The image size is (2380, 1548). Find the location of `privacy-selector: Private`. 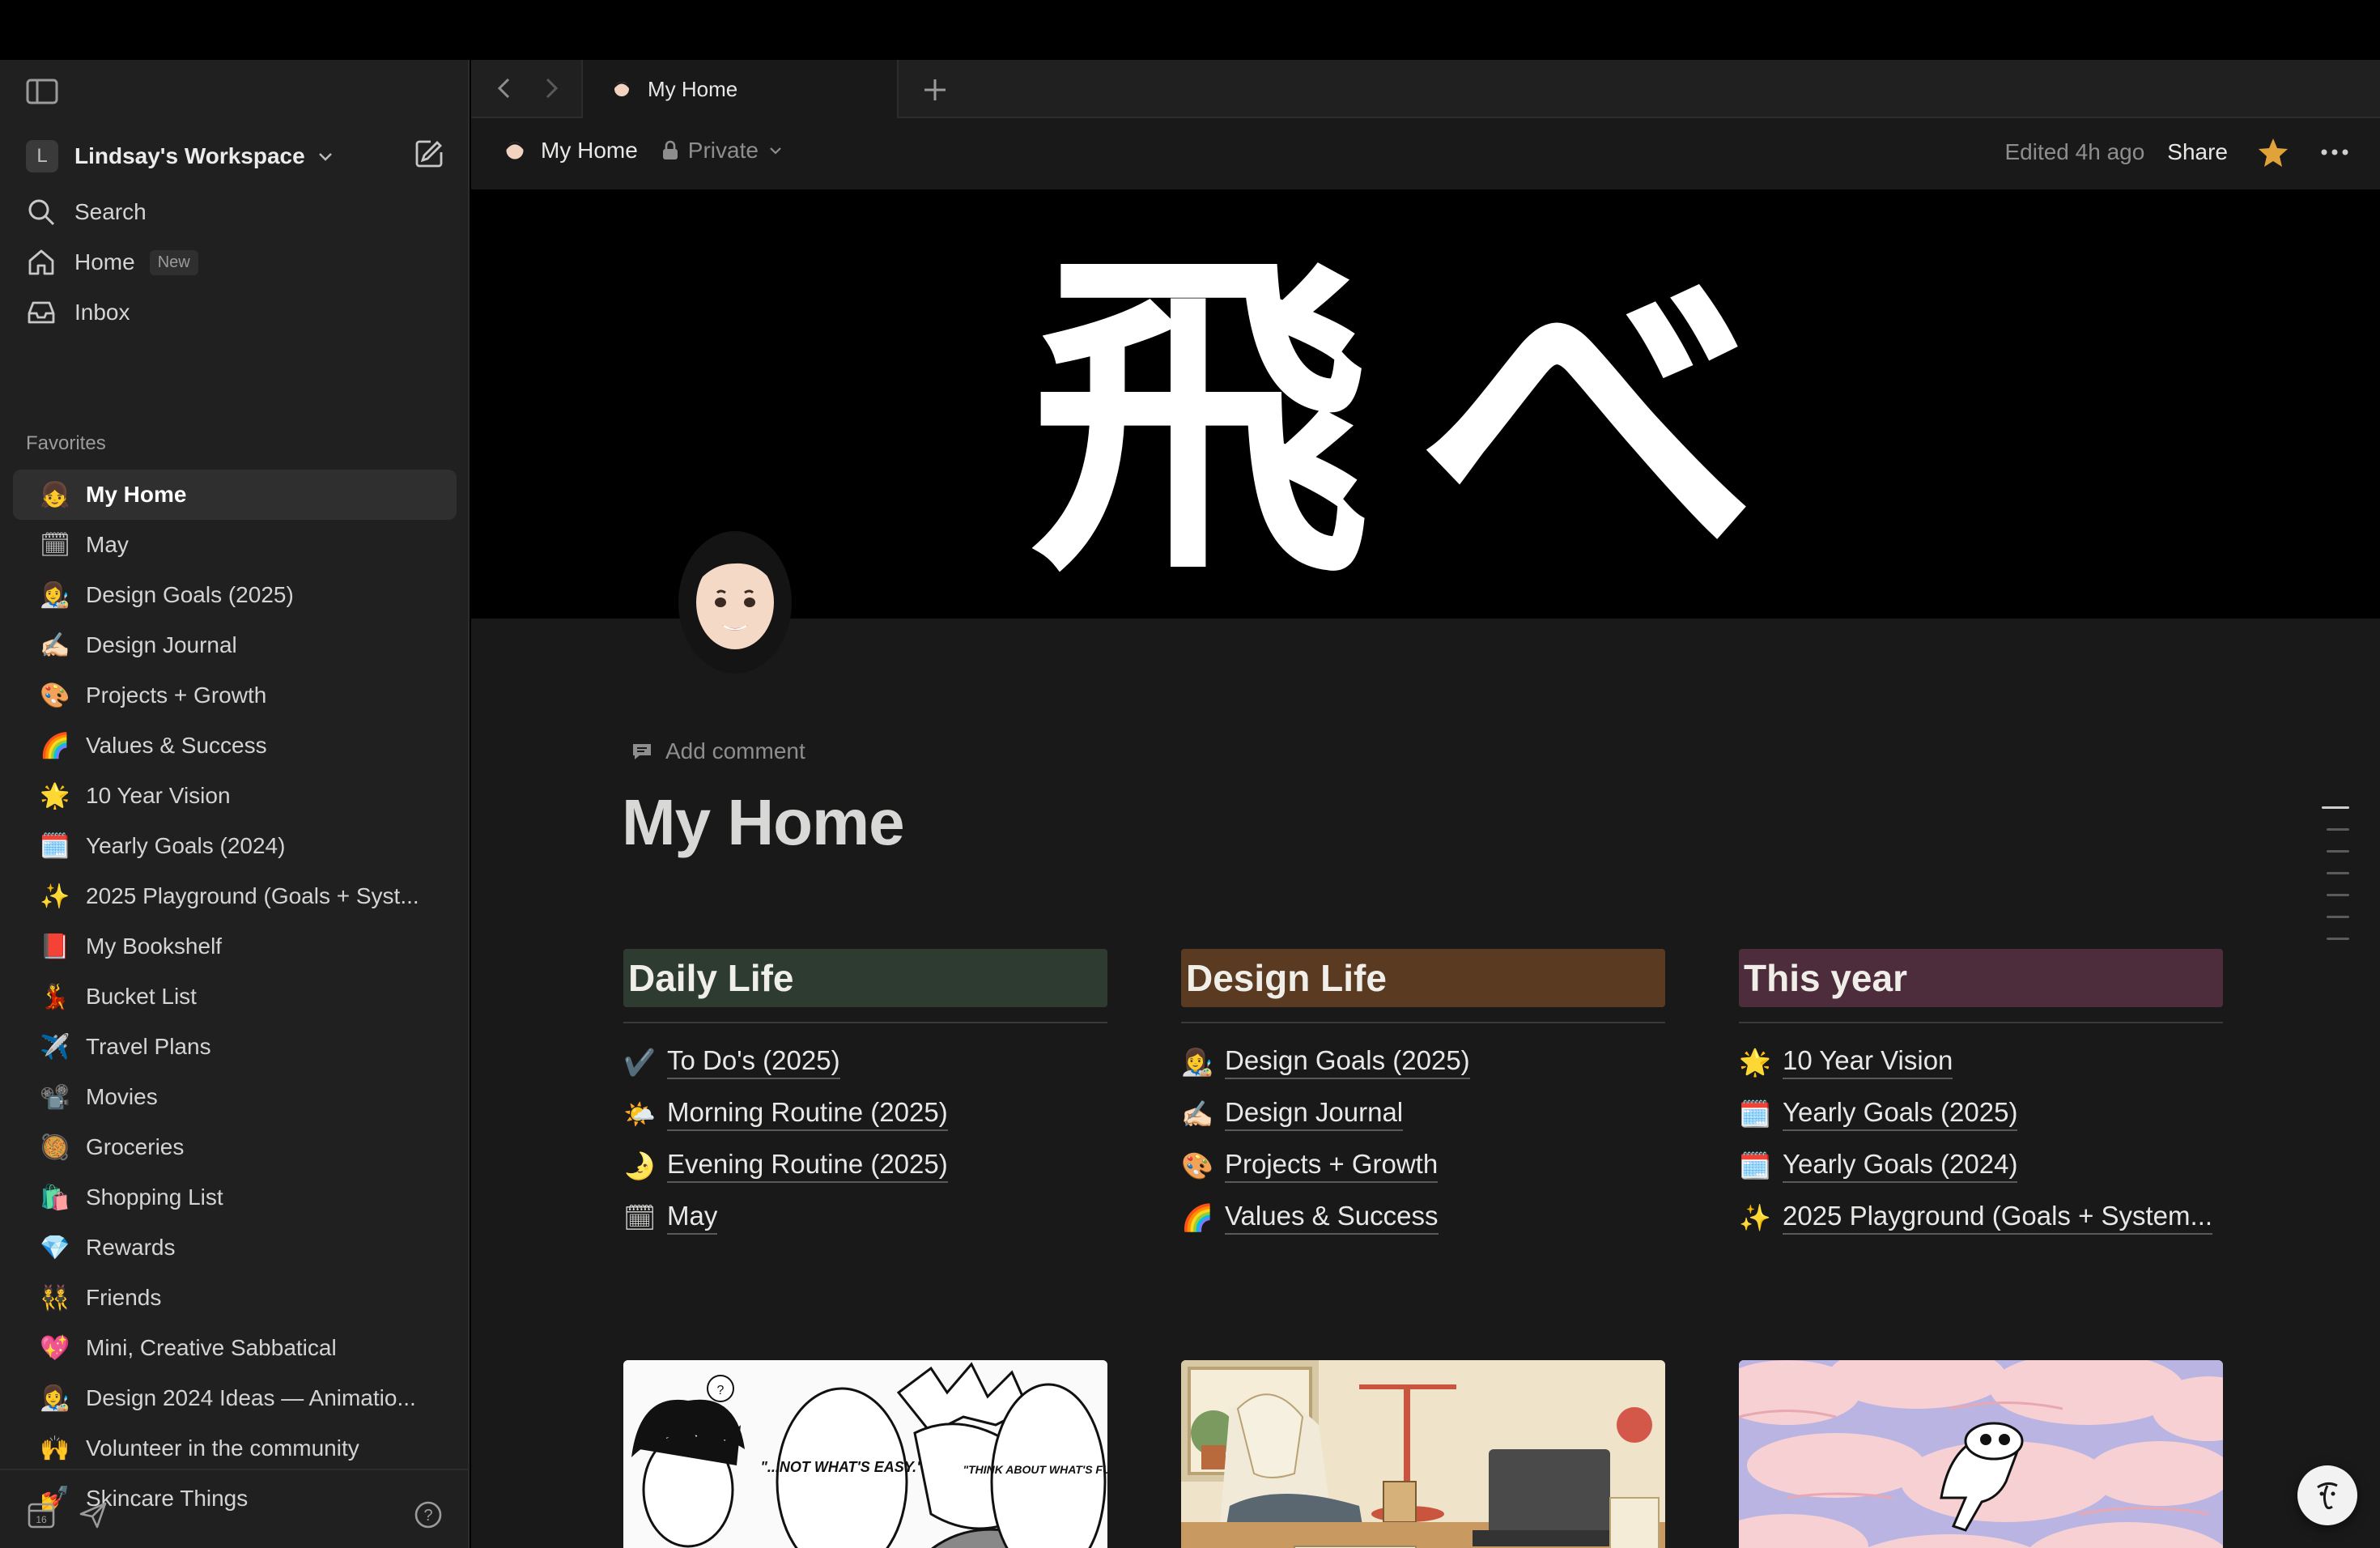

privacy-selector: Private is located at coordinates (726, 151).